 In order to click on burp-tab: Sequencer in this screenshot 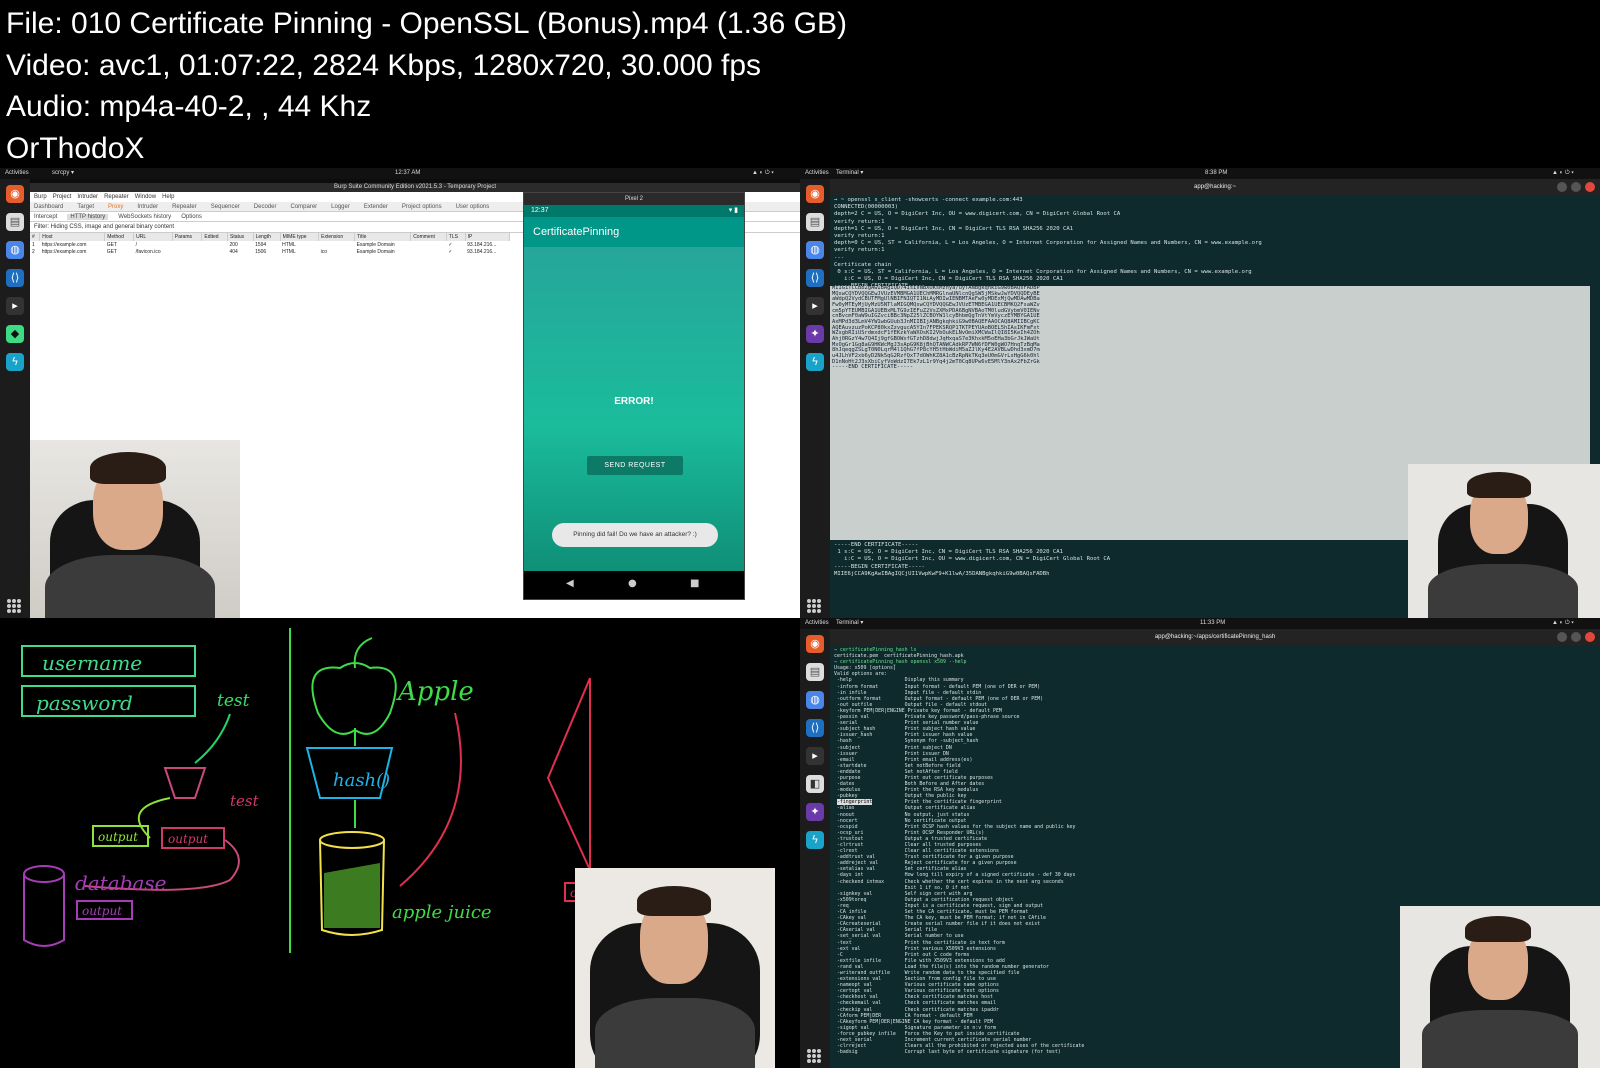, I will do `click(225, 207)`.